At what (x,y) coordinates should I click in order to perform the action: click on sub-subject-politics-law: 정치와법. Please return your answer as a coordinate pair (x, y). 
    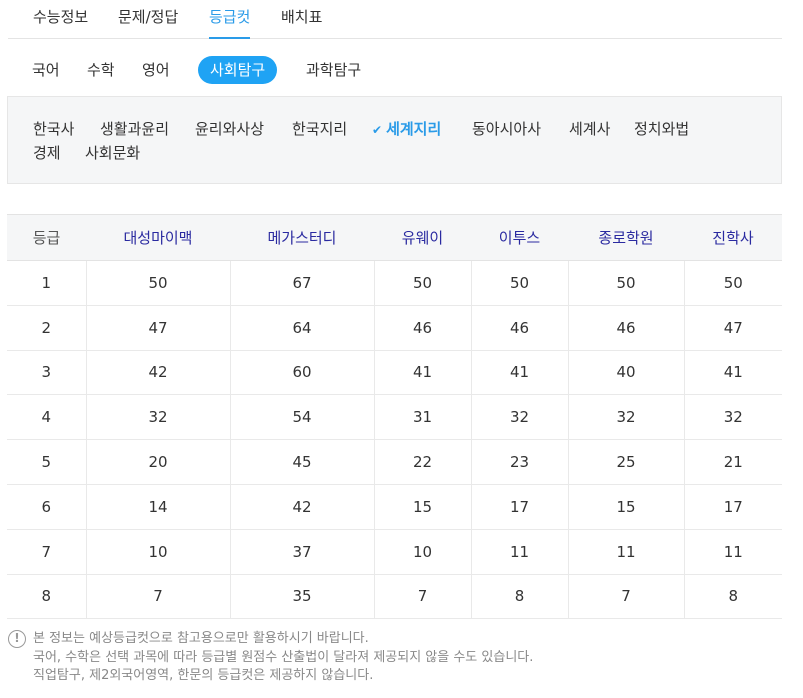
    Looking at the image, I should click on (661, 129).